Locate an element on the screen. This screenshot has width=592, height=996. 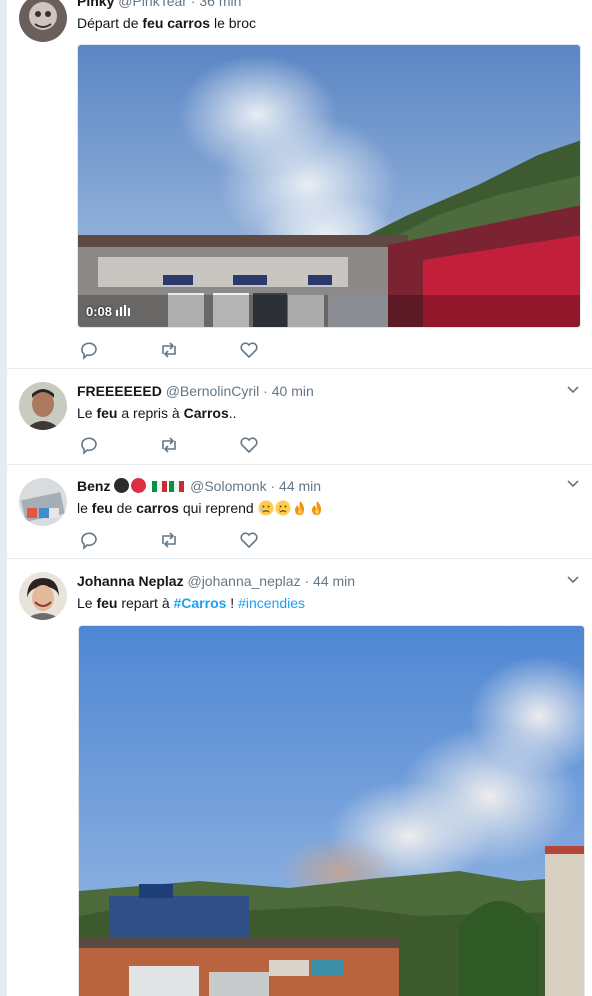
tweet-header: FREEEEEED @BernolinCyril · 40 min is located at coordinates (195, 391).